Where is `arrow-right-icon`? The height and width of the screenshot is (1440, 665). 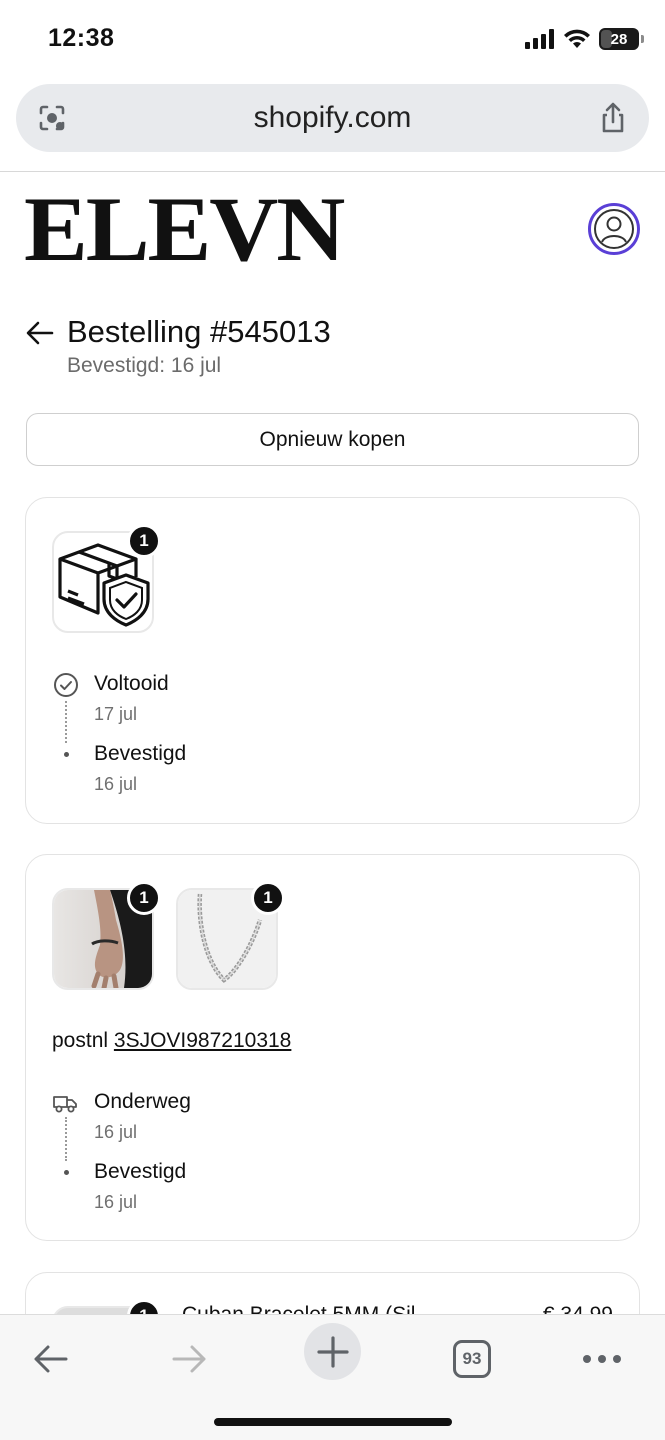
arrow-right-icon is located at coordinates (189, 1359).